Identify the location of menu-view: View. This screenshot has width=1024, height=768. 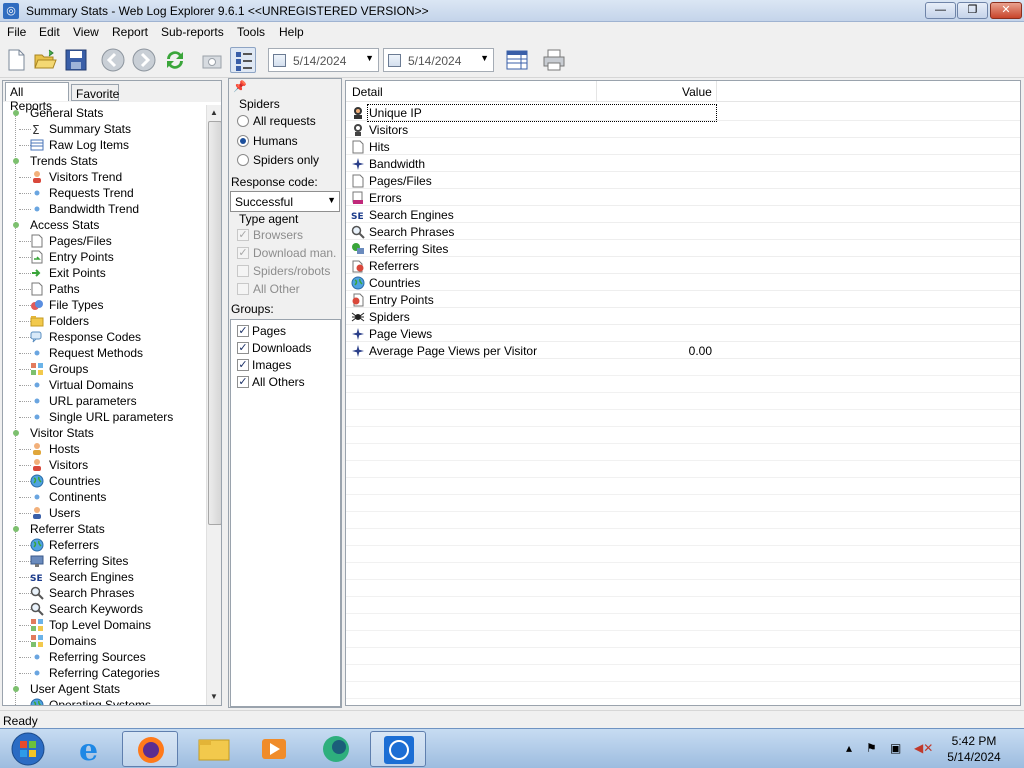
(86, 32).